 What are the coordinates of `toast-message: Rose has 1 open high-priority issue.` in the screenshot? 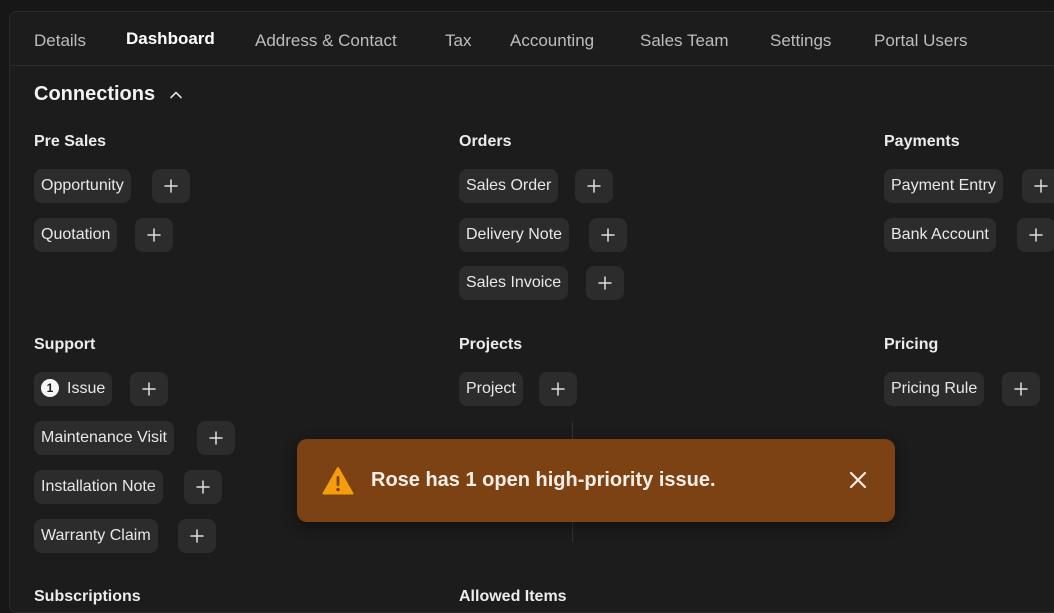 It's located at (543, 480).